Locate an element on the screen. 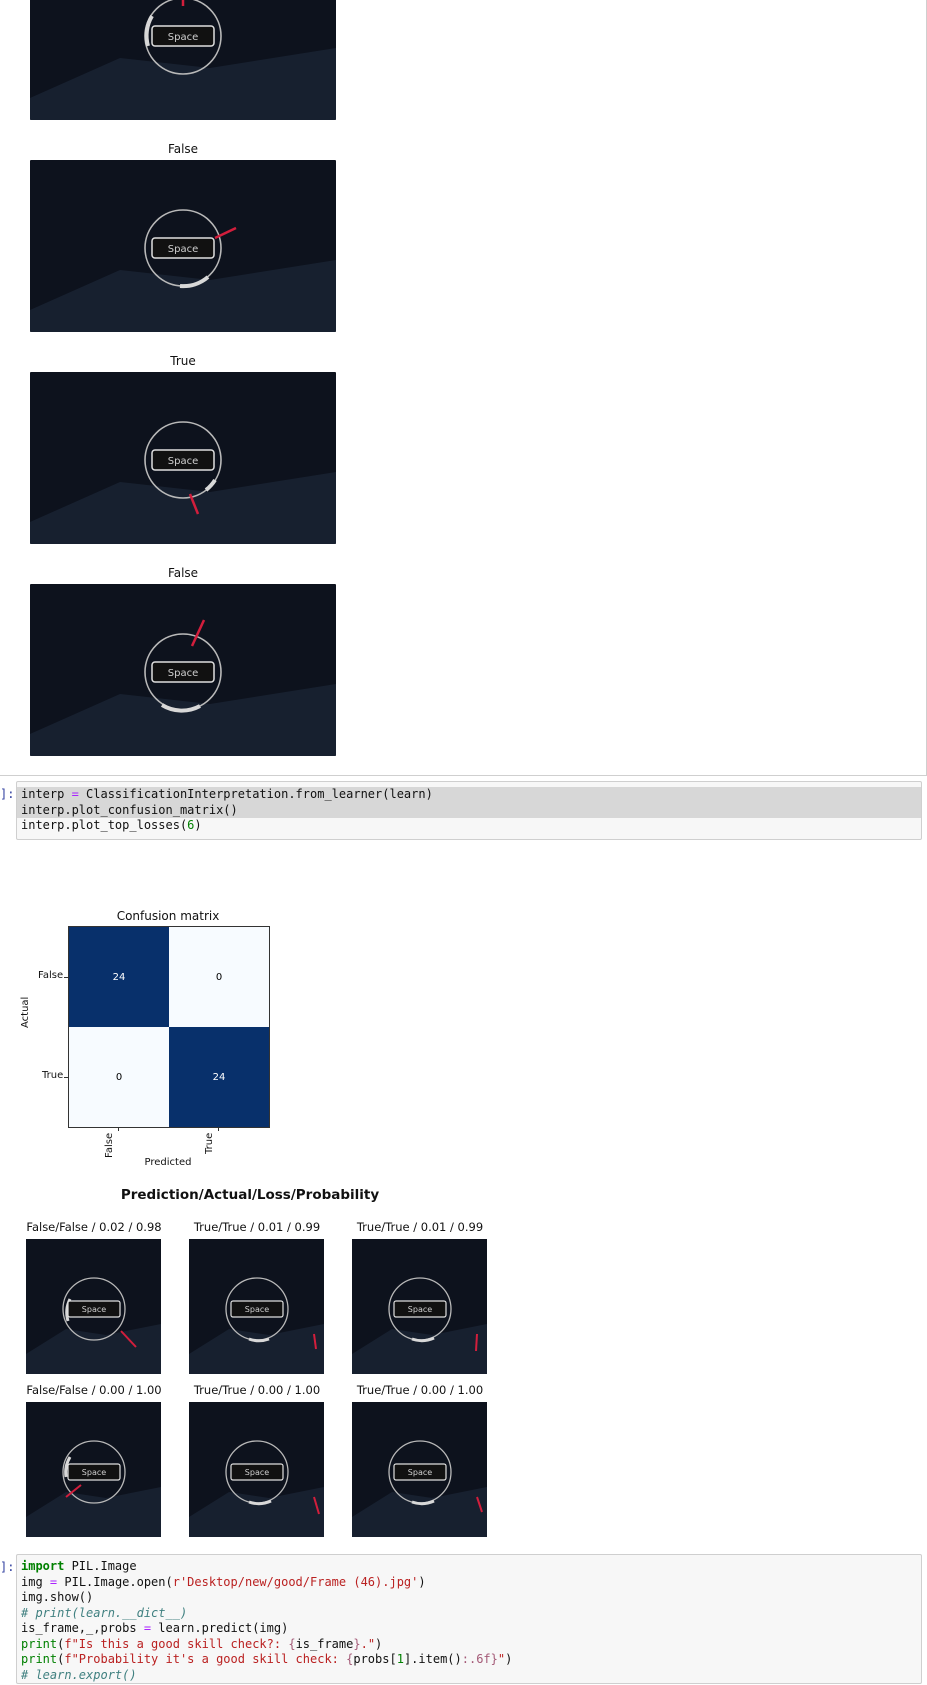  confusion-col-label-true: True is located at coordinates (209, 1143).